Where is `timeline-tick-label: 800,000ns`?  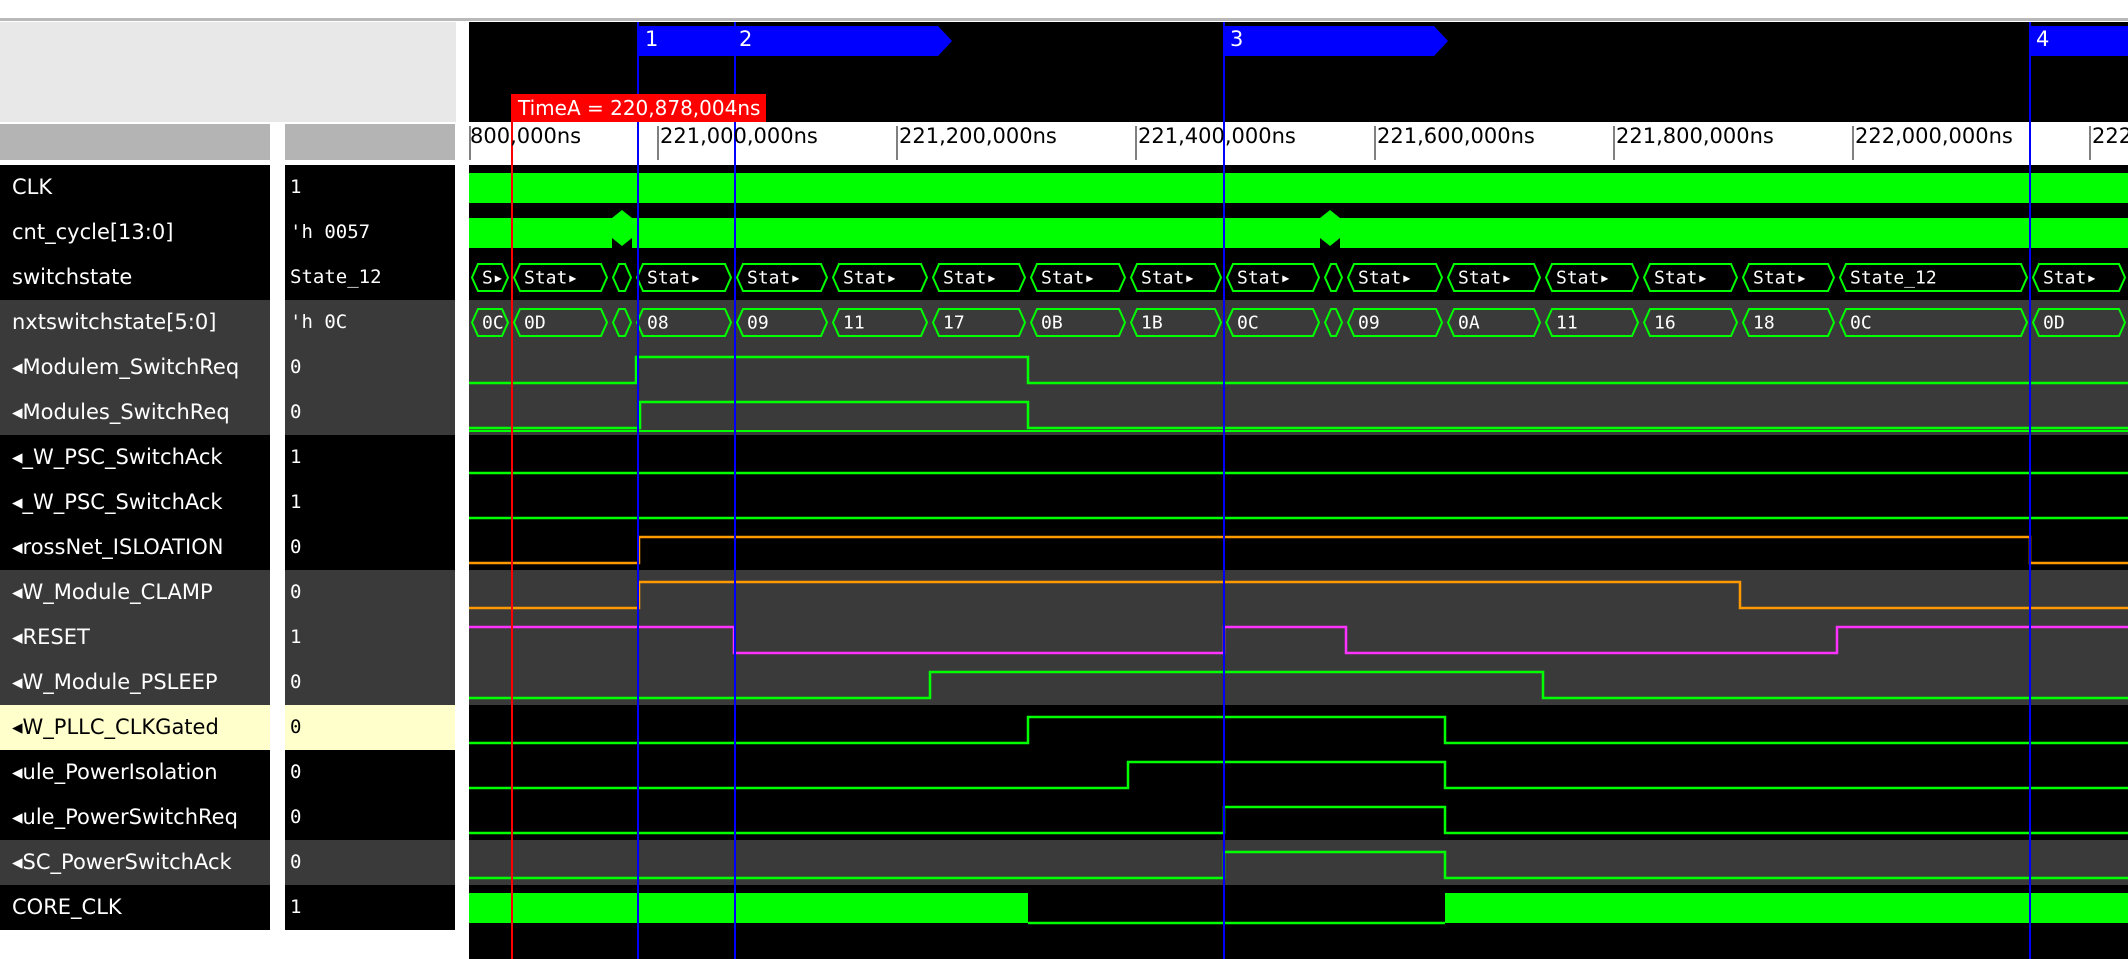
timeline-tick-label: 800,000ns is located at coordinates (526, 136).